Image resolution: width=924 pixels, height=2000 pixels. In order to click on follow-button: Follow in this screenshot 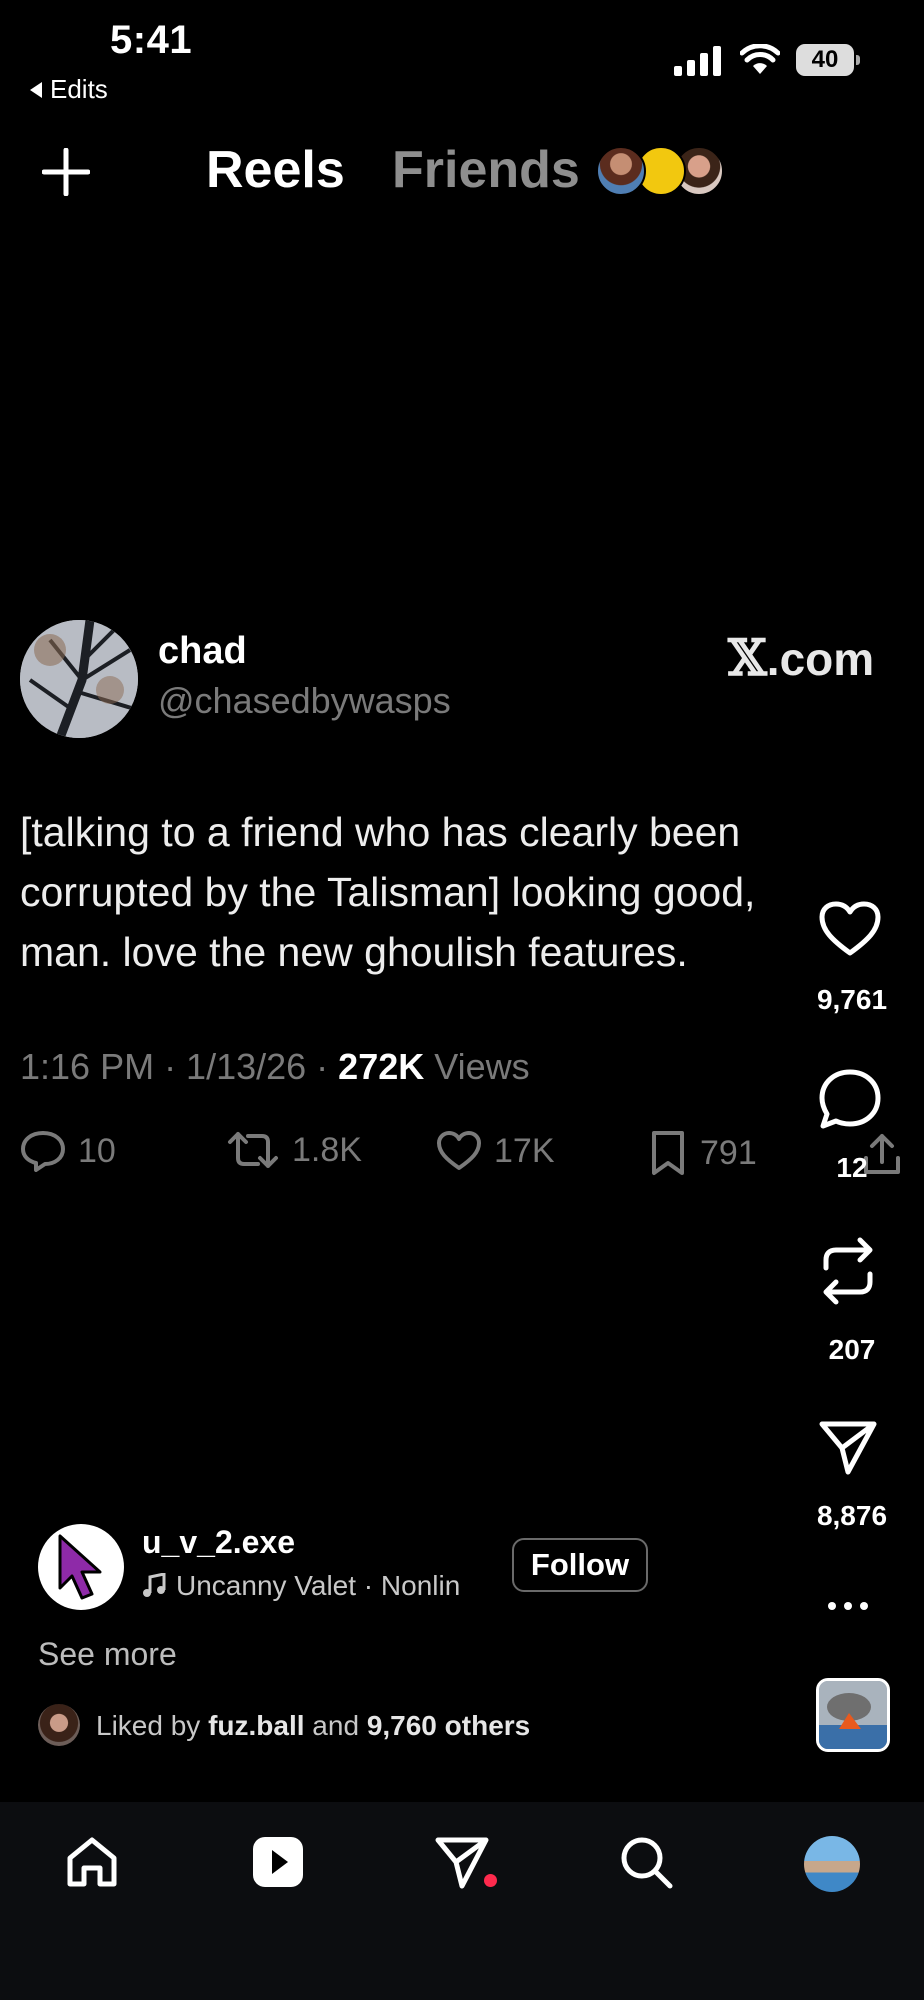, I will do `click(580, 1565)`.